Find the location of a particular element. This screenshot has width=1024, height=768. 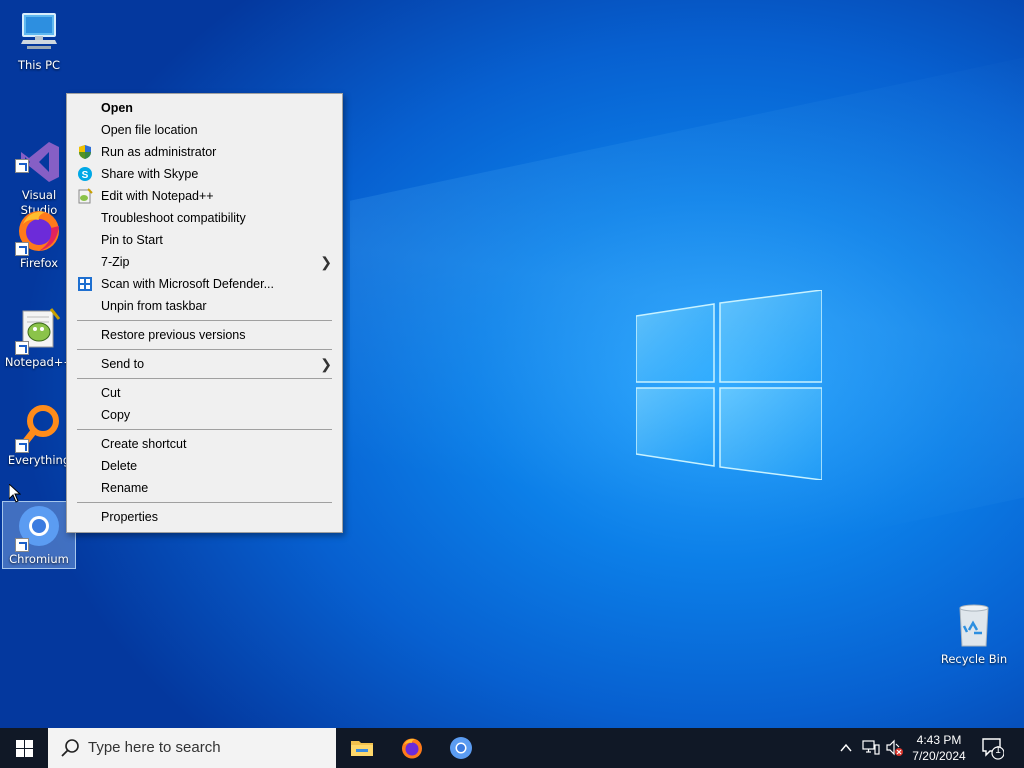

desktop-icon-recycle-bin: Recycle Bin is located at coordinates (974, 634).